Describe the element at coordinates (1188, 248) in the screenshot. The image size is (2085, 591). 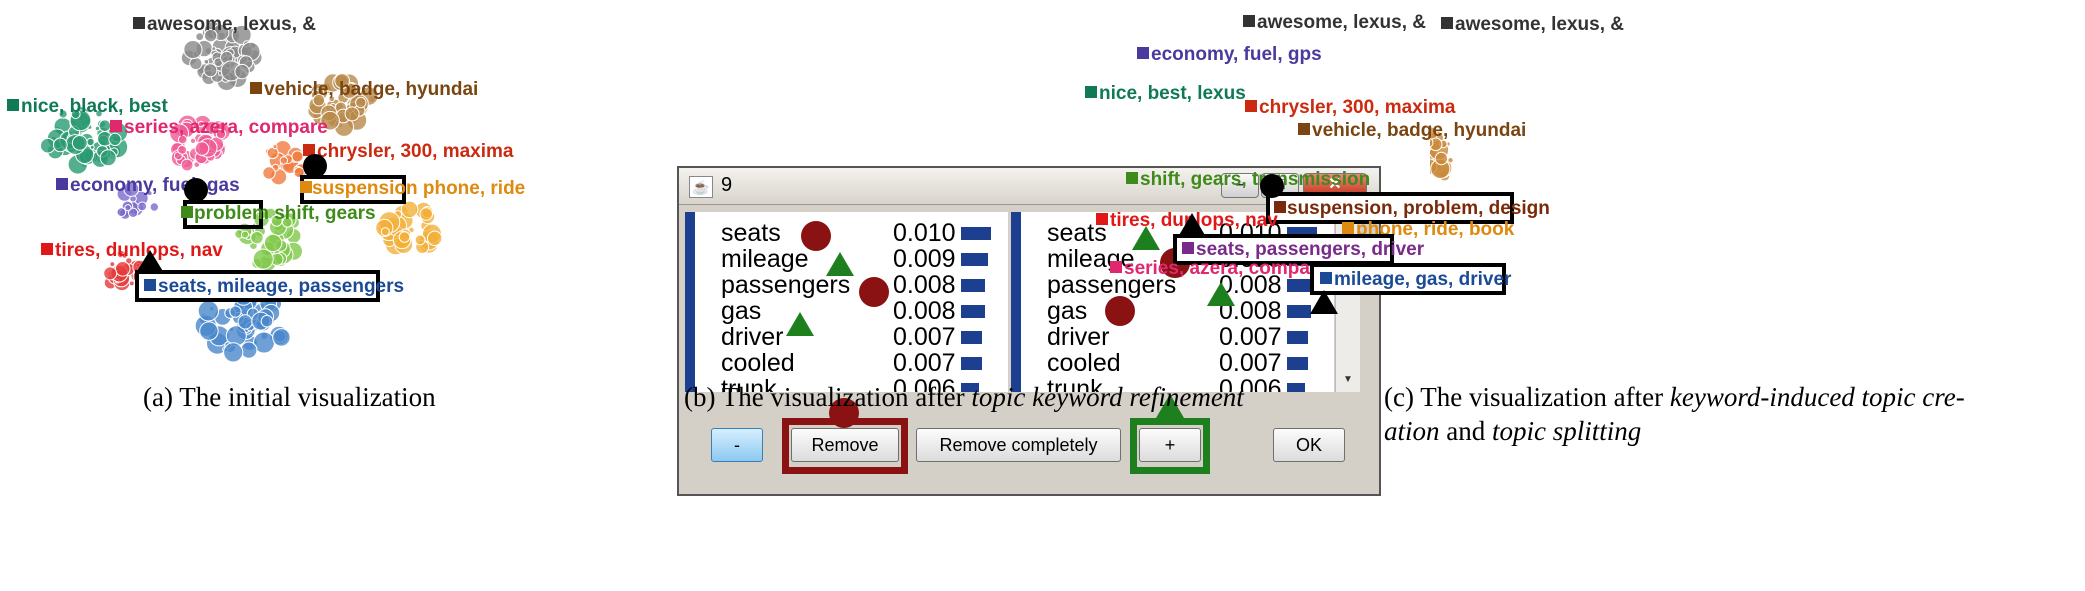
I see `legend-square-seats-c` at that location.